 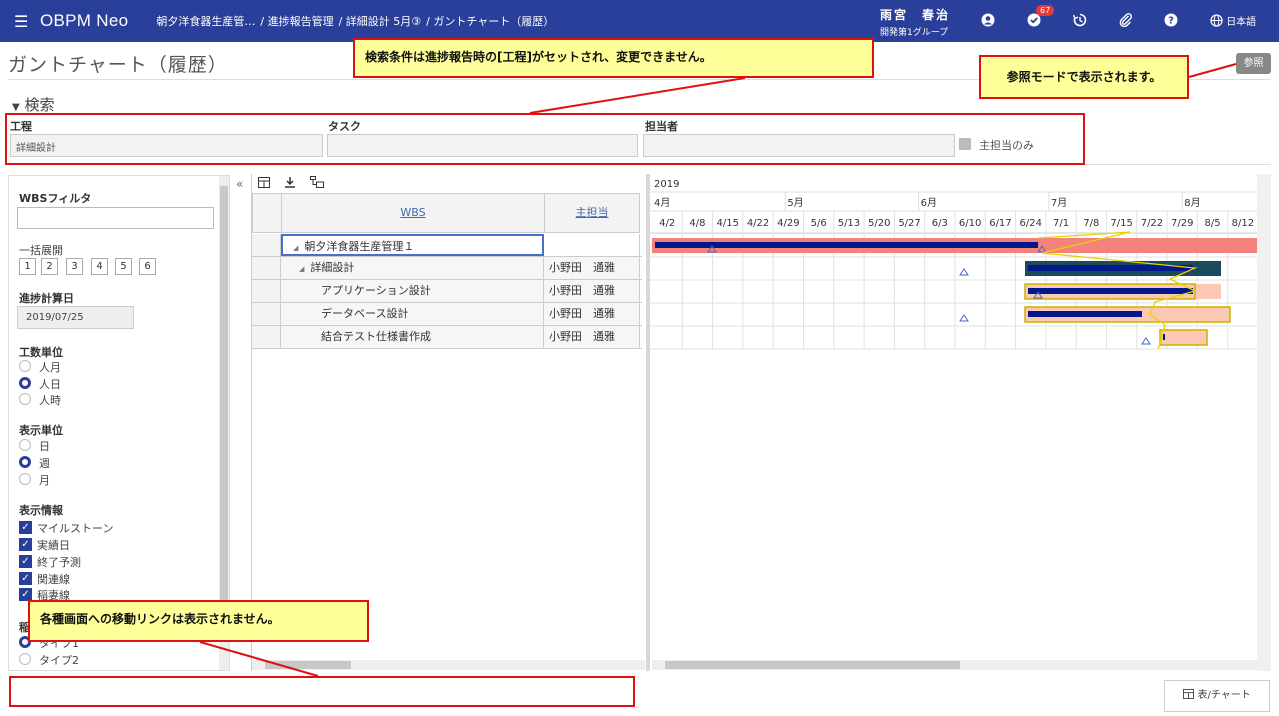 I want to click on leader-line-search, so click(x=637, y=95).